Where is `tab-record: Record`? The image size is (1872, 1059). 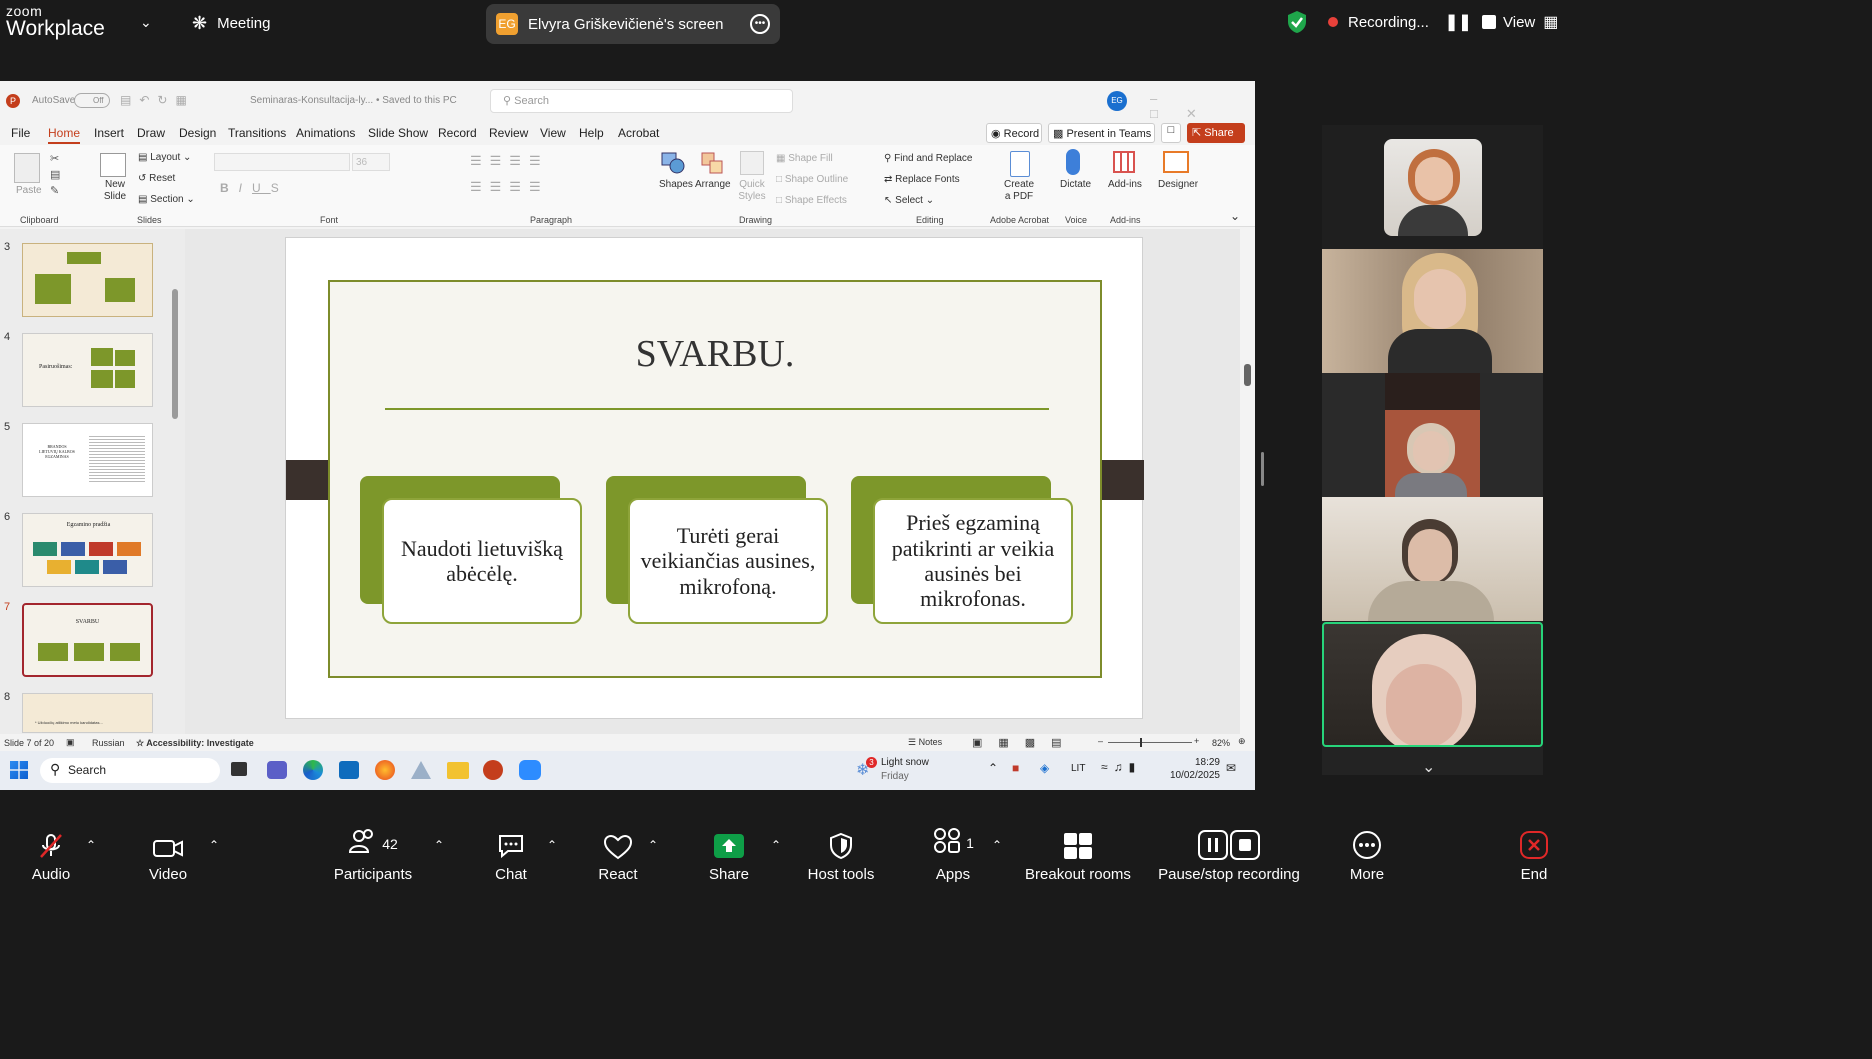 tab-record: Record is located at coordinates (457, 133).